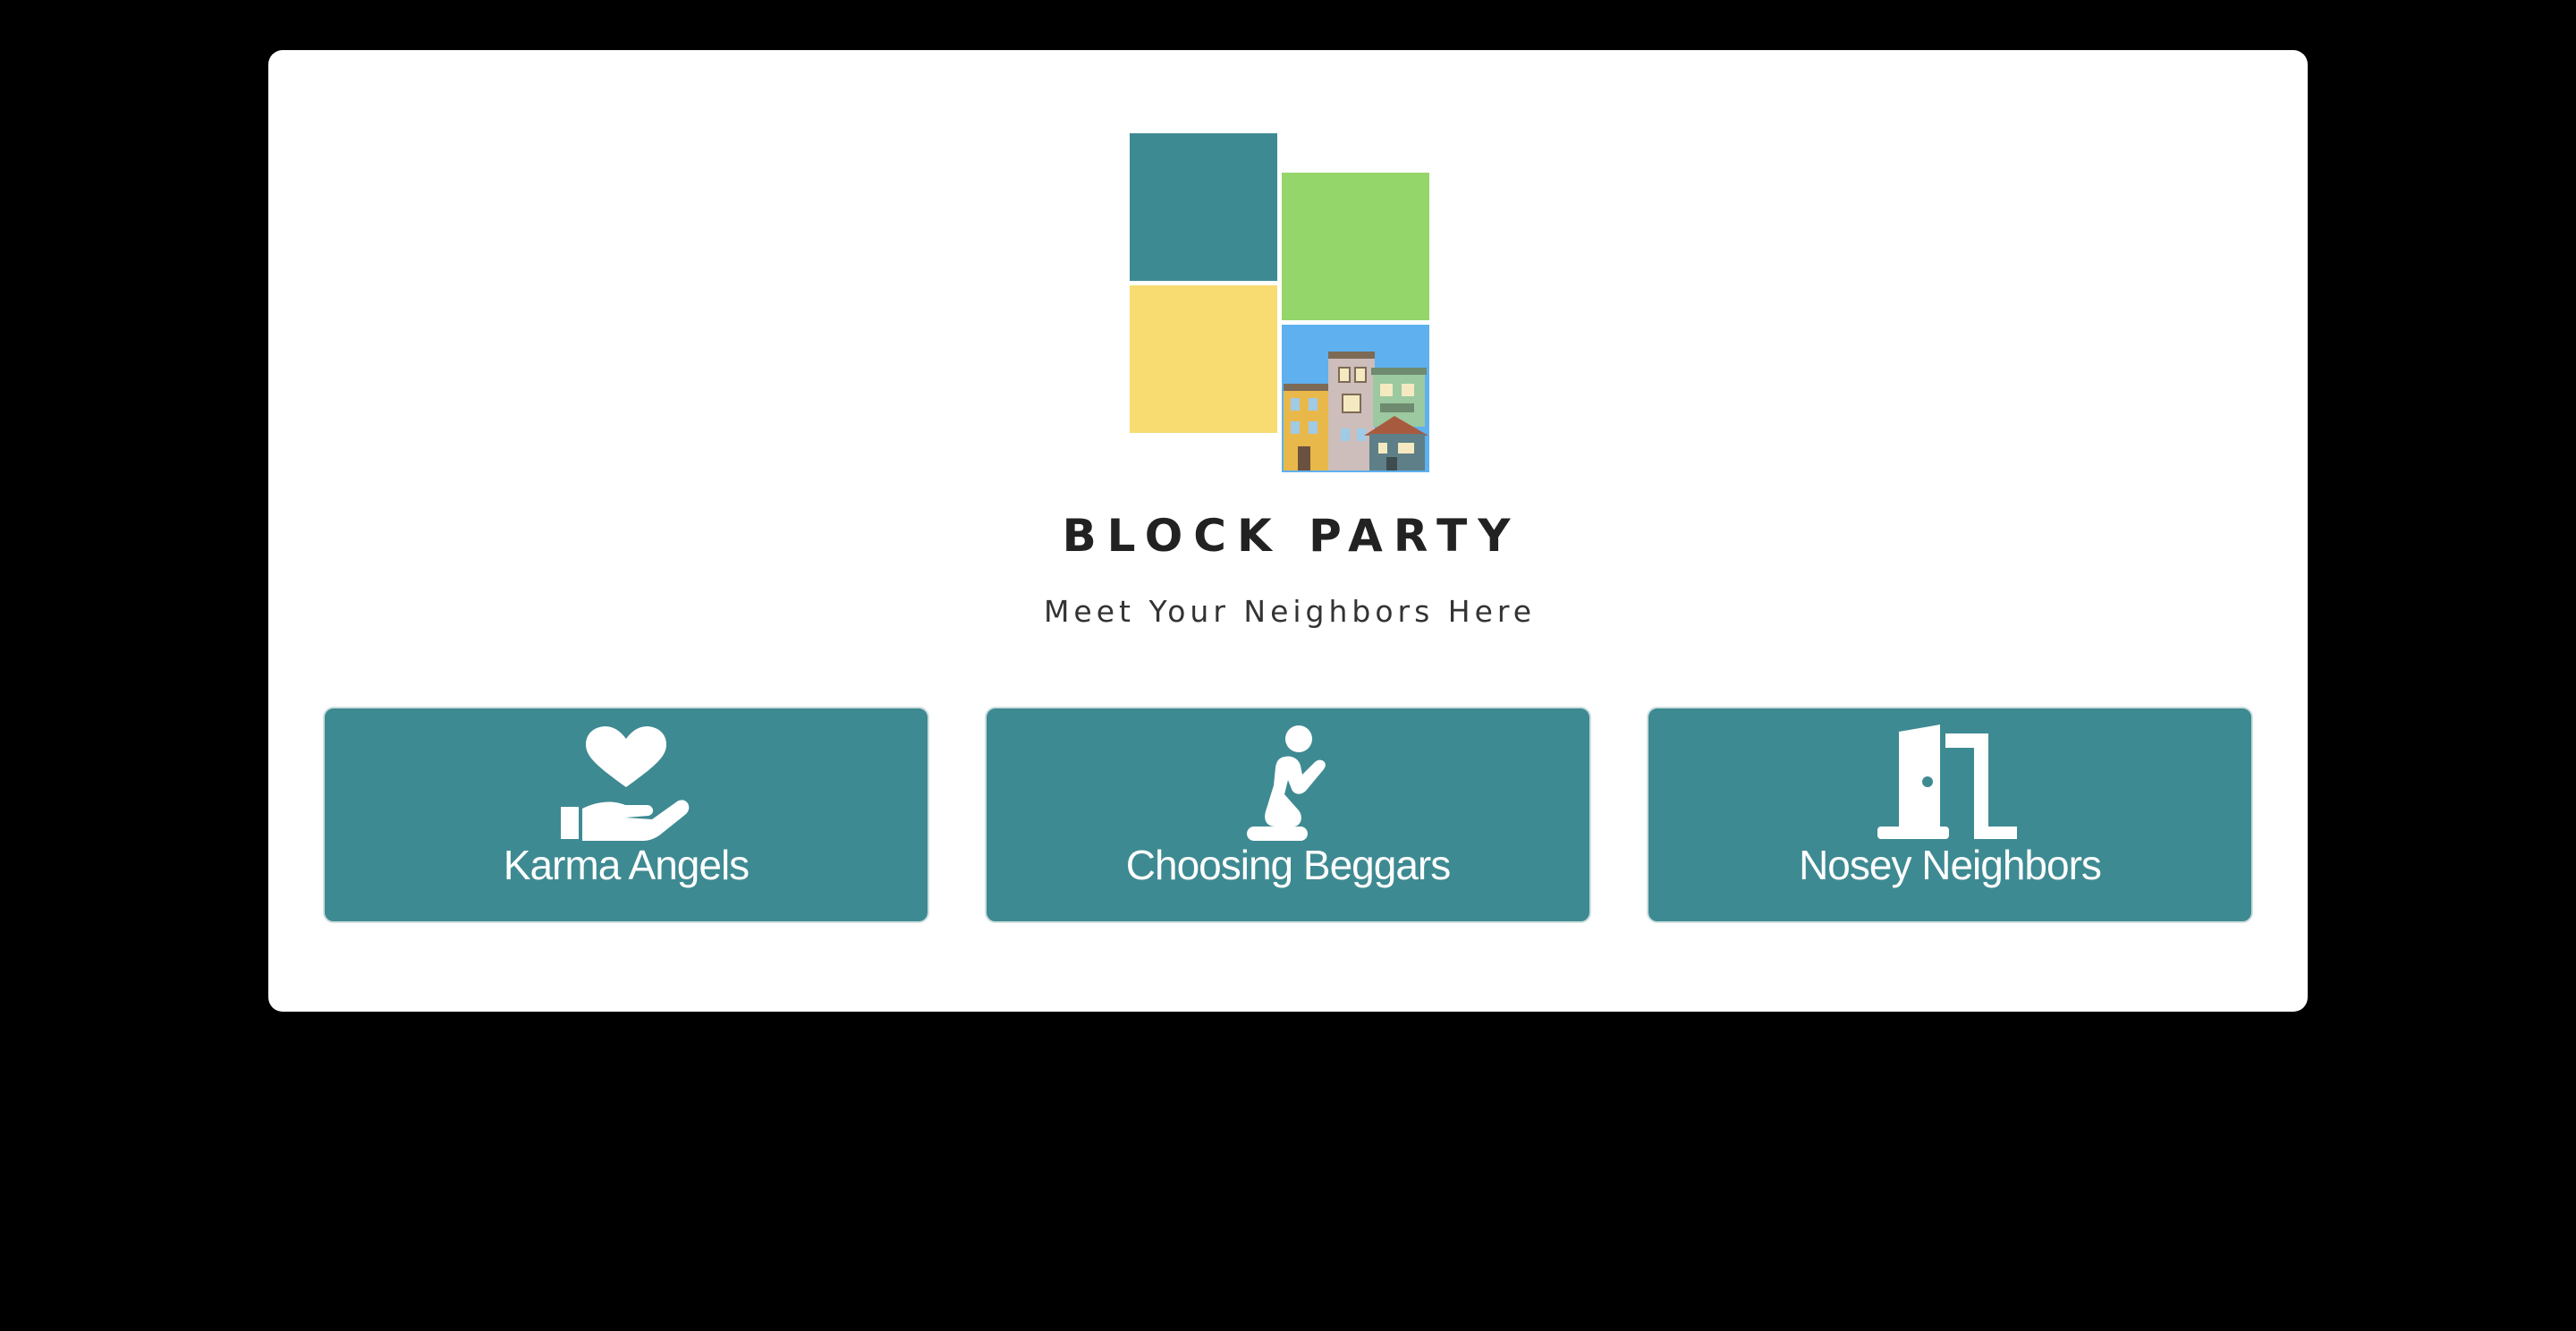 This screenshot has height=1331, width=2576. What do you see at coordinates (1288, 865) in the screenshot?
I see `tile-label: Choosing Beggars` at bounding box center [1288, 865].